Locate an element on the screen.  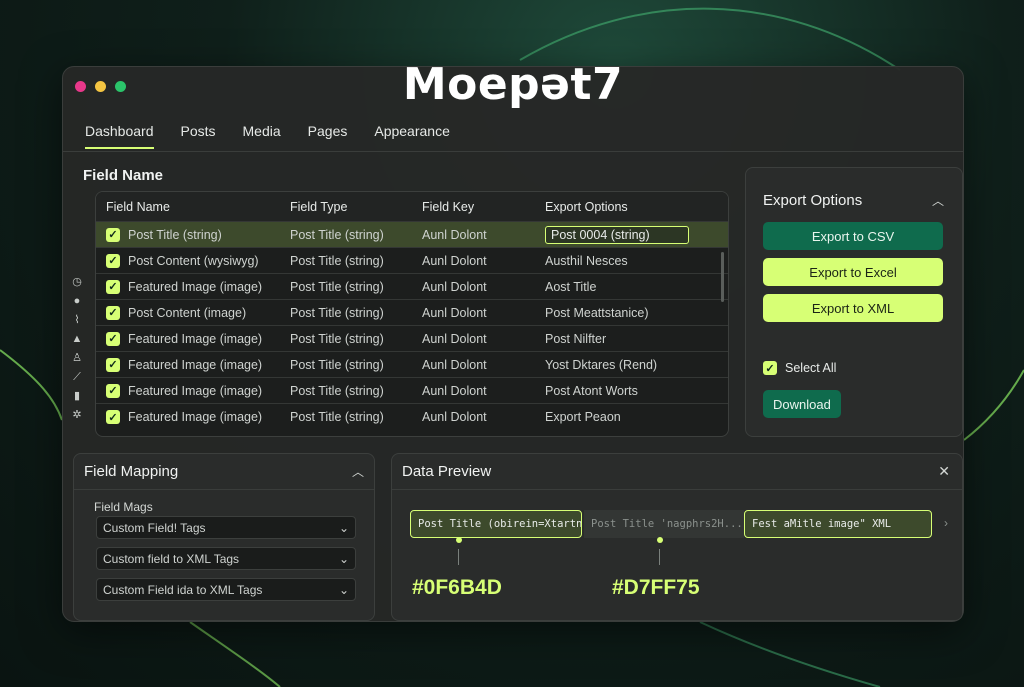
download-button: Download is located at coordinates (802, 404).